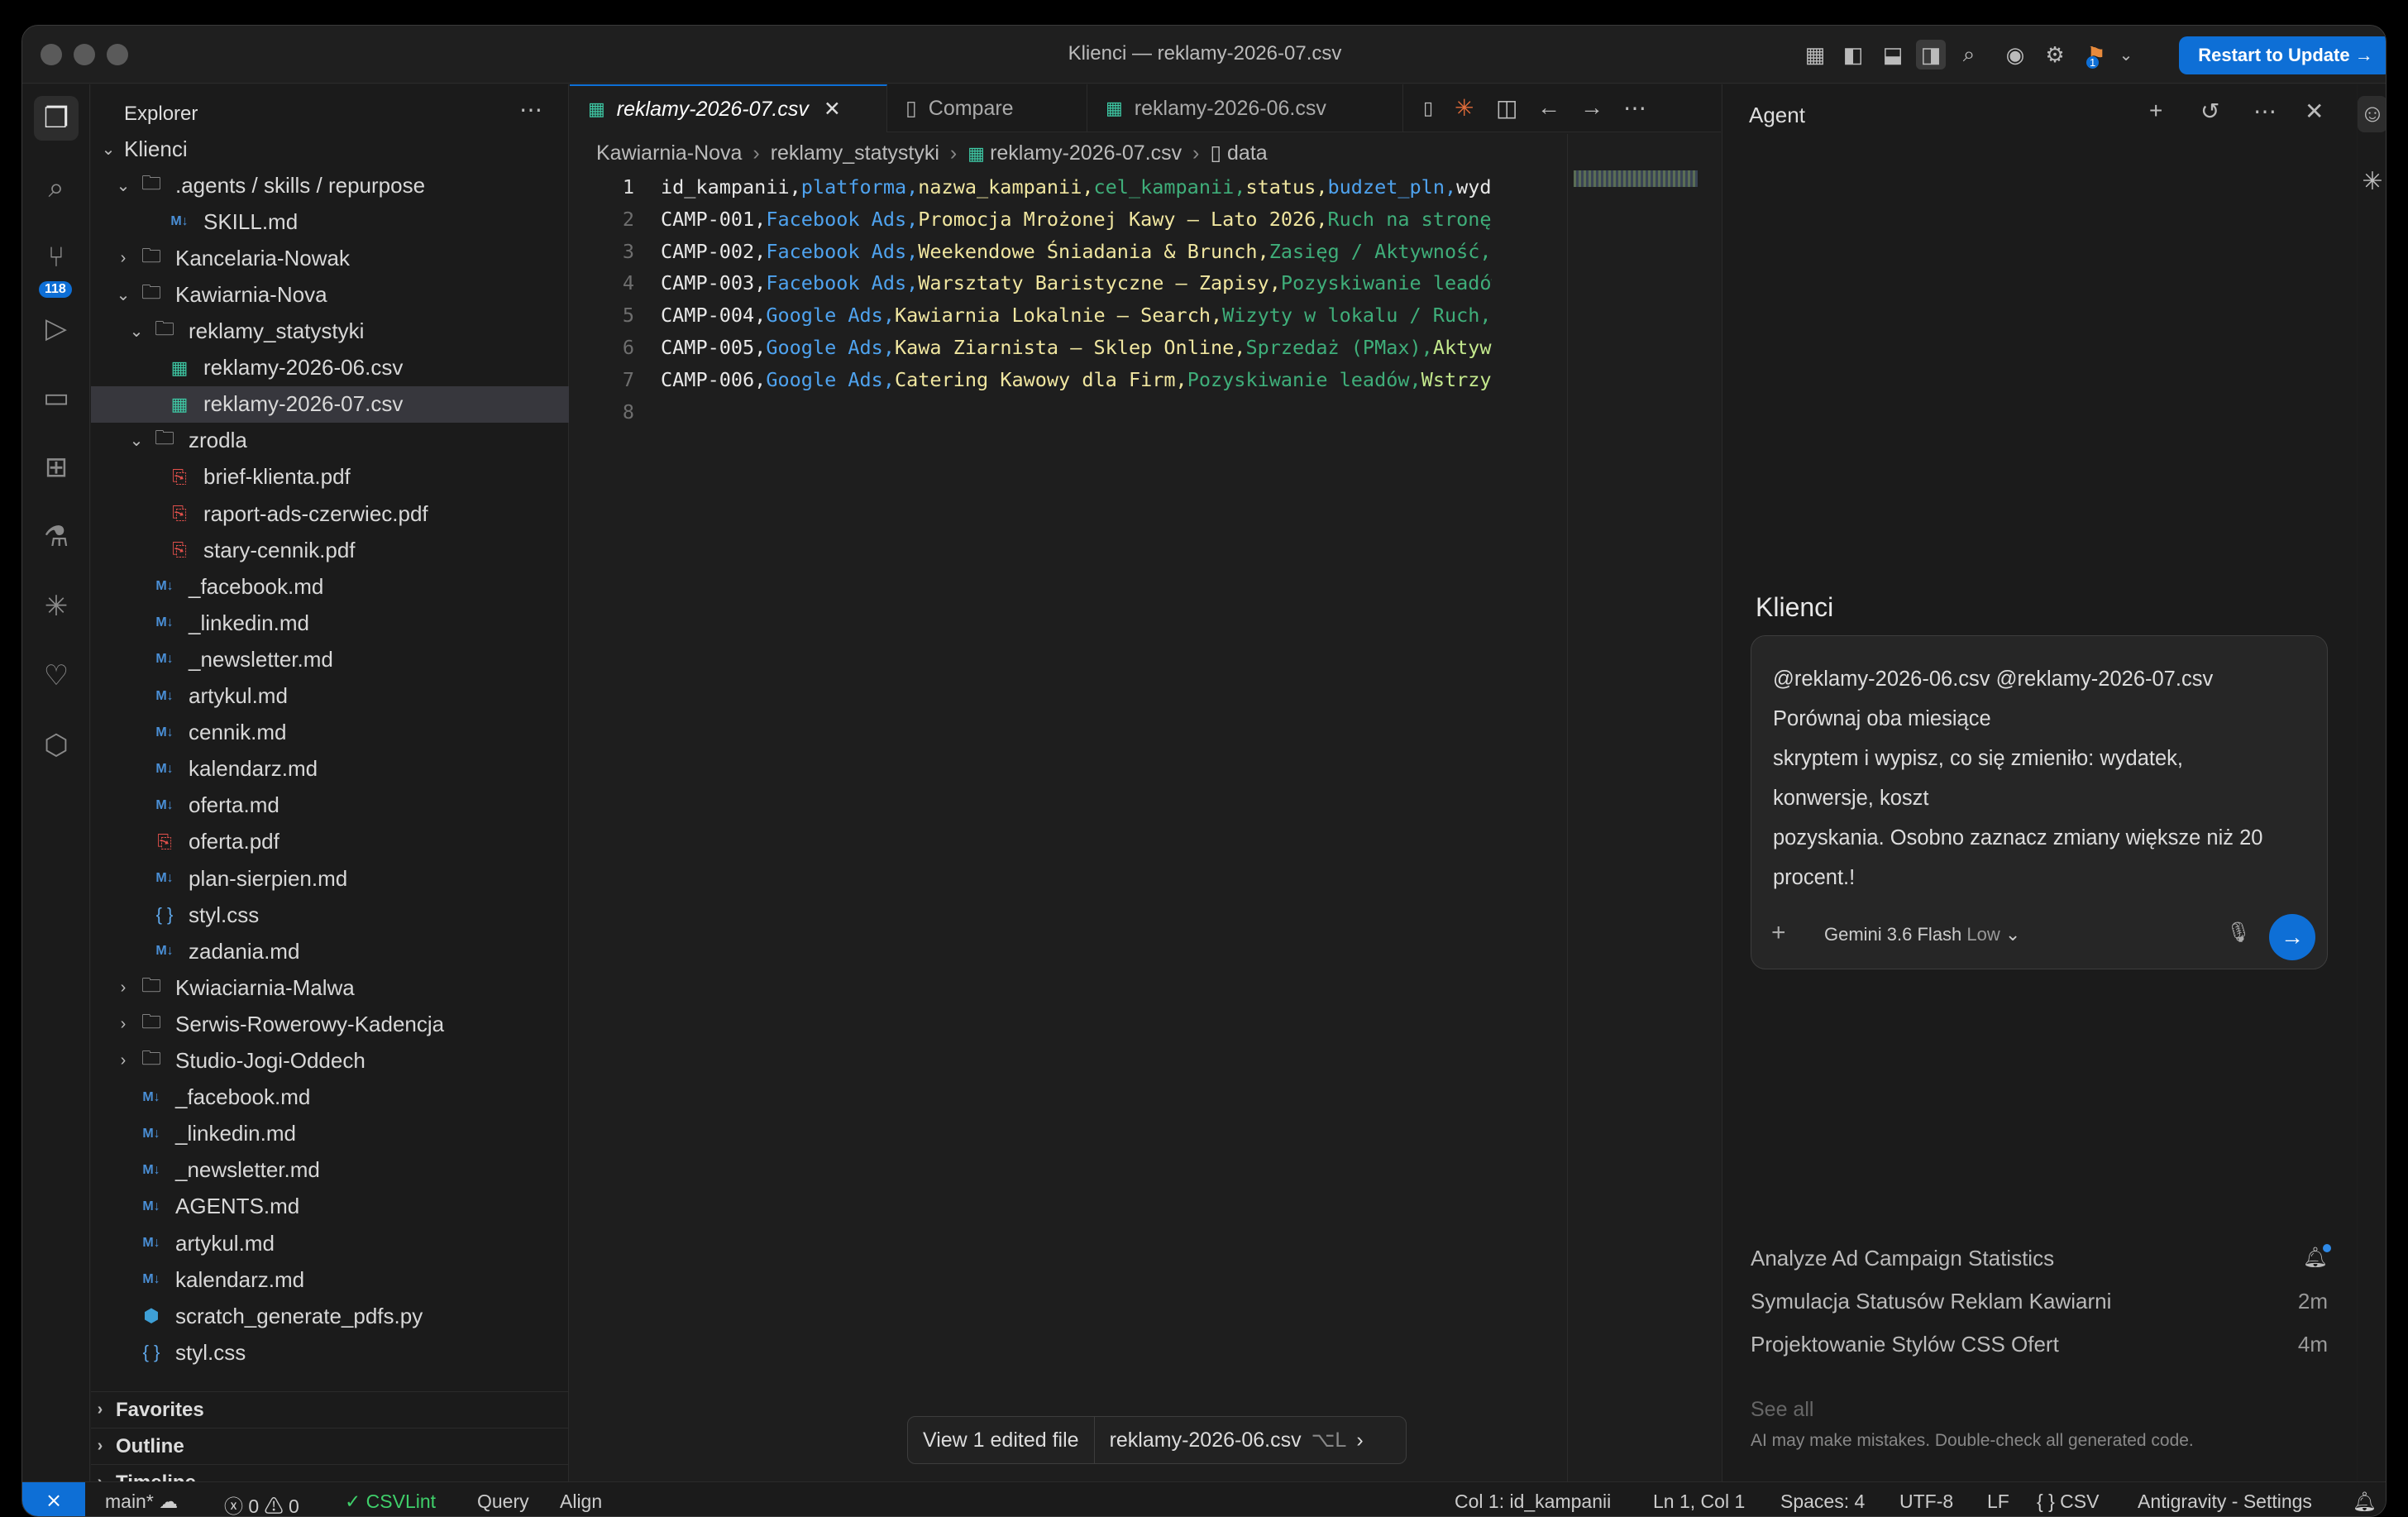 The height and width of the screenshot is (1517, 2408). I want to click on tree-folder: › 🗀︎ Studio-Jogi-Oddech, so click(330, 1061).